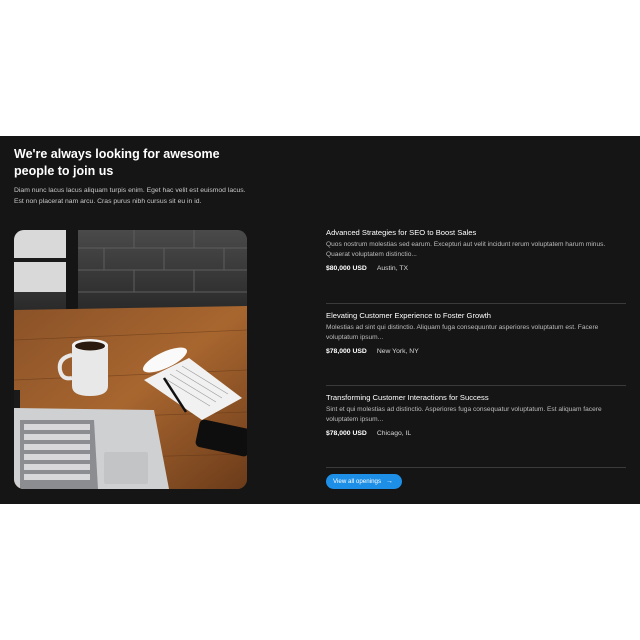 This screenshot has height=640, width=640. Describe the element at coordinates (476, 434) in the screenshot. I see `job-meta: $78,000 USD Chicago, IL` at that location.